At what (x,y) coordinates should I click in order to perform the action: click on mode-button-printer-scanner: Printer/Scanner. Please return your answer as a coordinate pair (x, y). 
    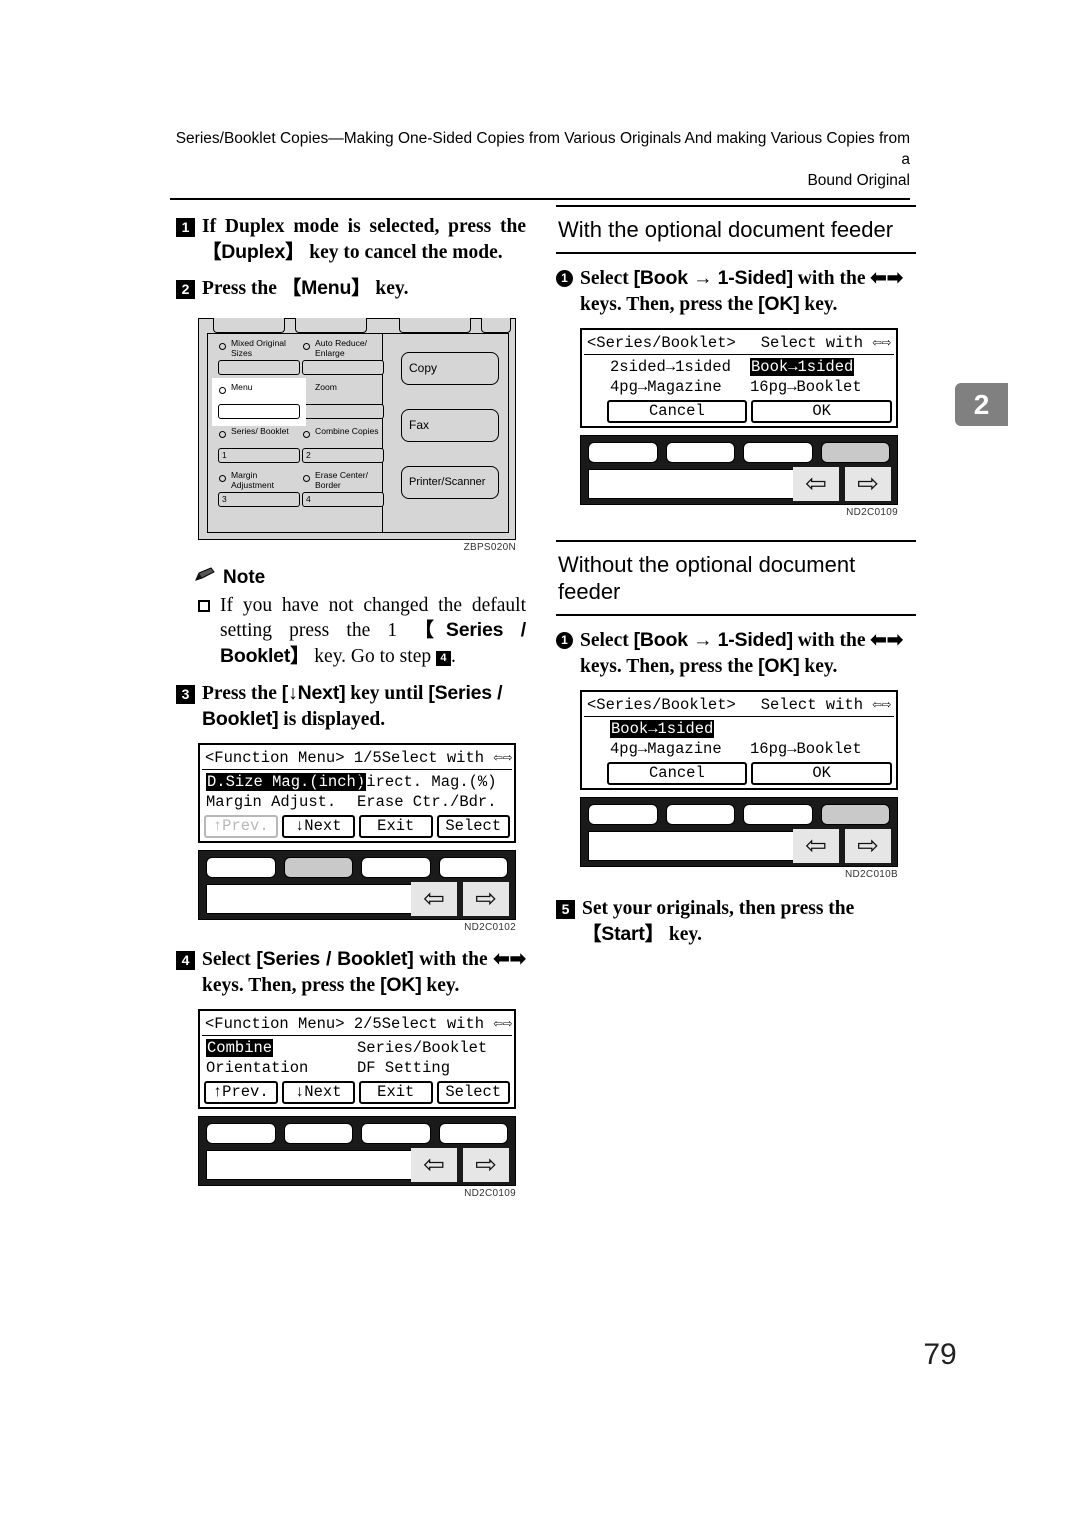
    Looking at the image, I should click on (450, 482).